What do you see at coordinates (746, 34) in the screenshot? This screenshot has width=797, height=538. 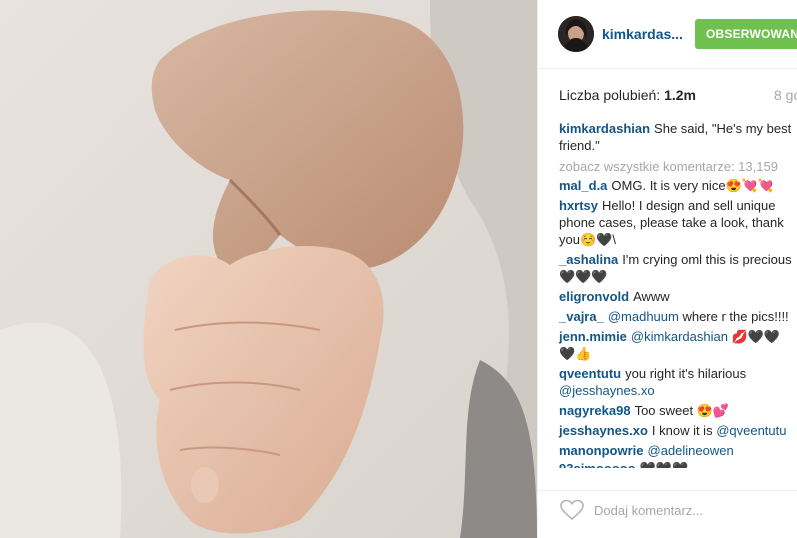 I see `follow-button: OBSERWOWANIE` at bounding box center [746, 34].